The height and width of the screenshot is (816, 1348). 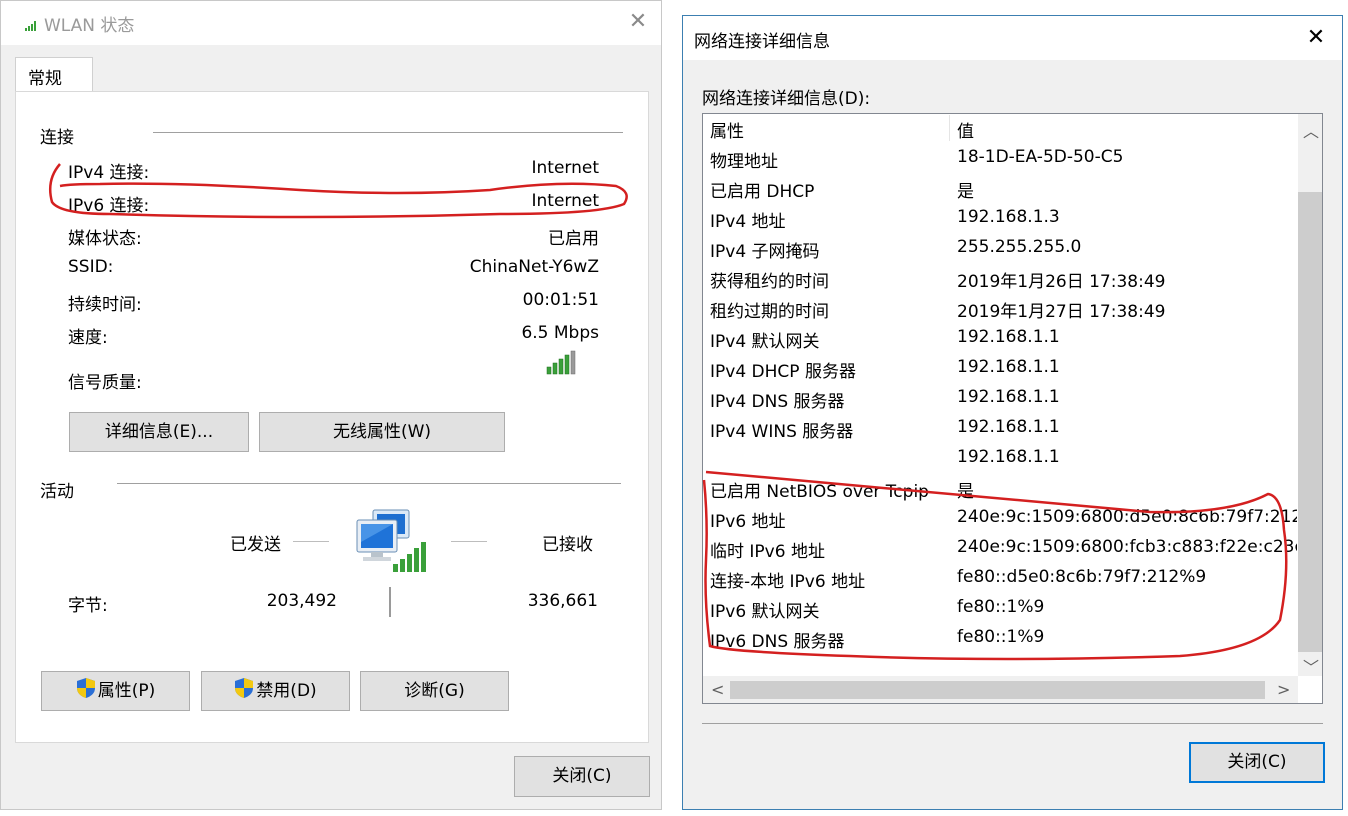 I want to click on red-annotation-ipv6-connection, so click(x=338, y=191).